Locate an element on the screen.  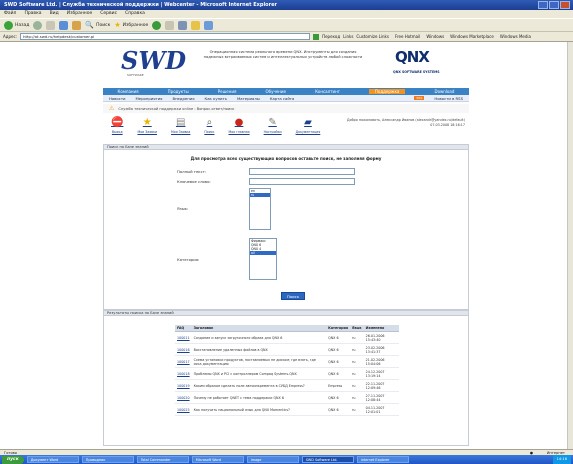
link-customize: Customize Links is located at coordinates (372, 36).